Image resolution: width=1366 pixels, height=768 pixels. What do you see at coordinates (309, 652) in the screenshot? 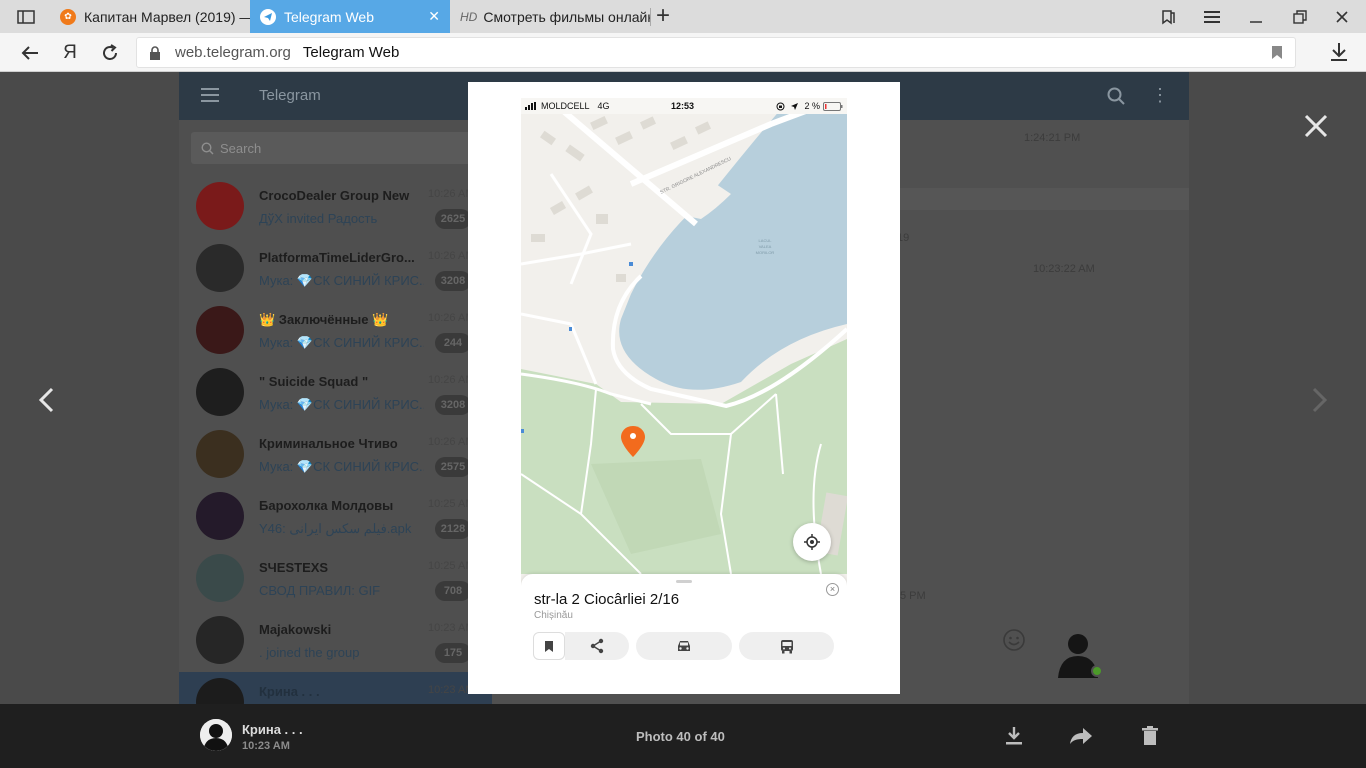
I see `dialog-last-message: . joined the group` at bounding box center [309, 652].